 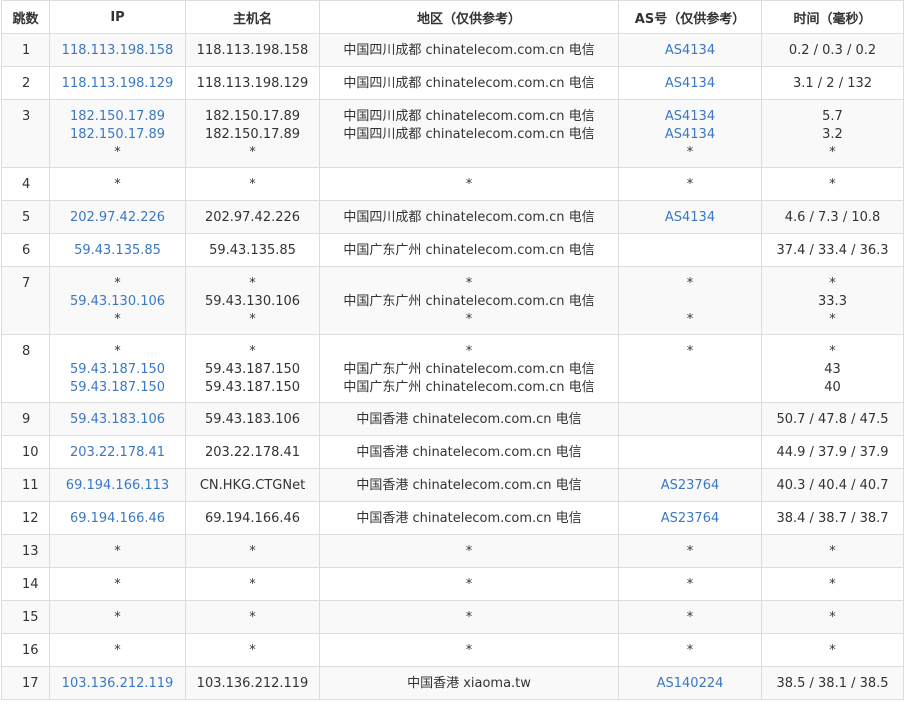 What do you see at coordinates (25, 17) in the screenshot?
I see `header-hop: 跳数` at bounding box center [25, 17].